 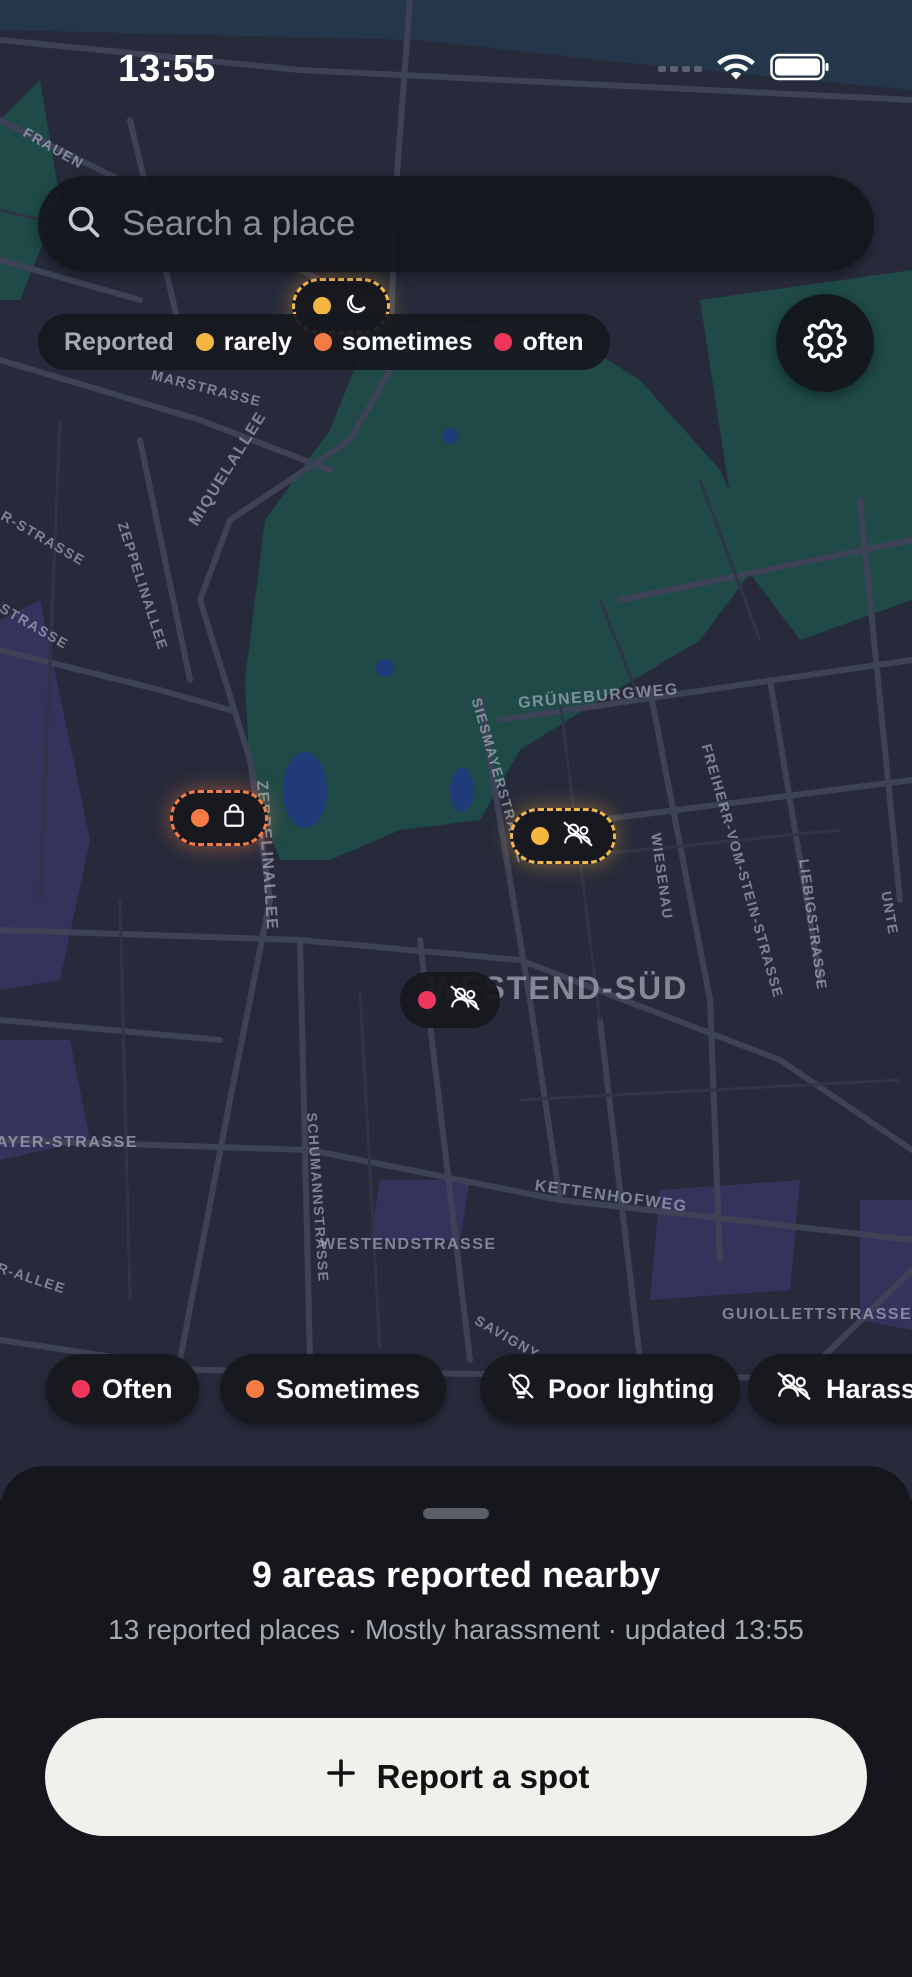 I want to click on rarely-dot, so click(x=204, y=342).